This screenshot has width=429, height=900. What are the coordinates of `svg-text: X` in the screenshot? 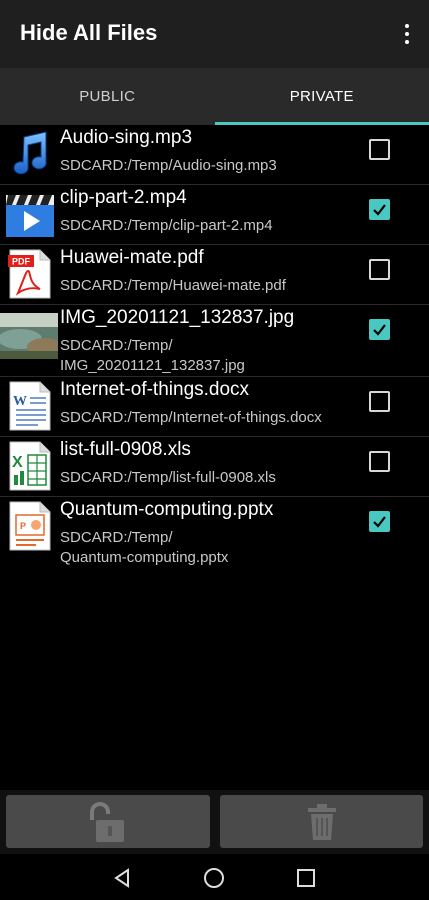 It's located at (17, 462).